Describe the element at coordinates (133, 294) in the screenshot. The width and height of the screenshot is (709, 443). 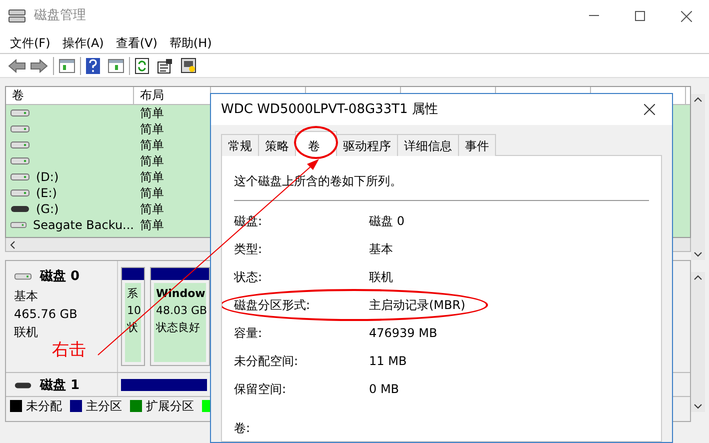
I see `partition-name: 系` at that location.